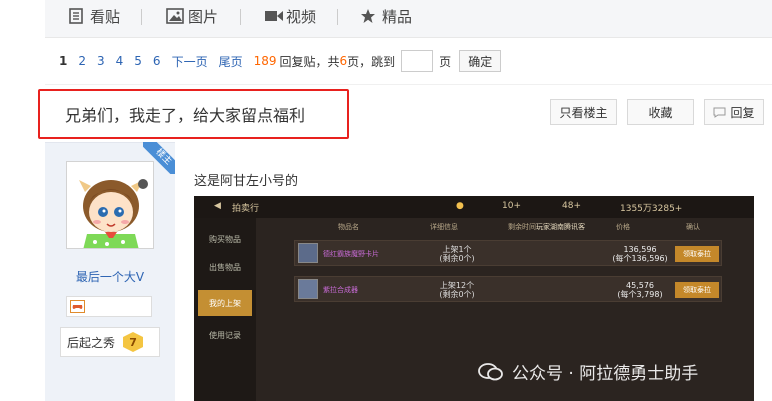 This screenshot has width=772, height=401. What do you see at coordinates (522, 227) in the screenshot?
I see `game-col-time: 剩余时间` at bounding box center [522, 227].